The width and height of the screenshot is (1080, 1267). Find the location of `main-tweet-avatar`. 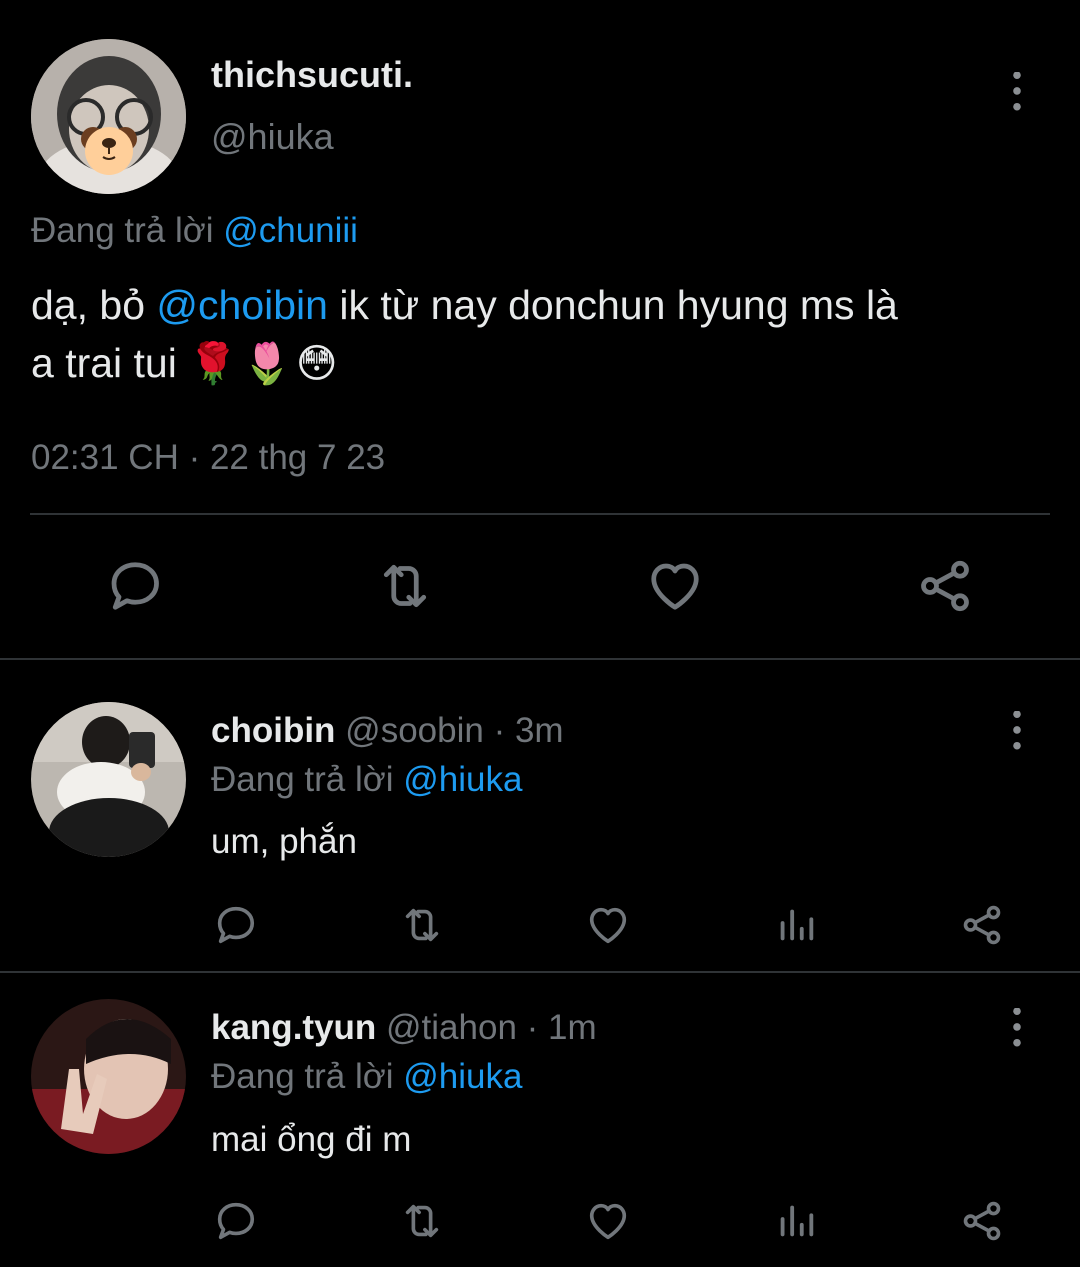

main-tweet-avatar is located at coordinates (108, 116).